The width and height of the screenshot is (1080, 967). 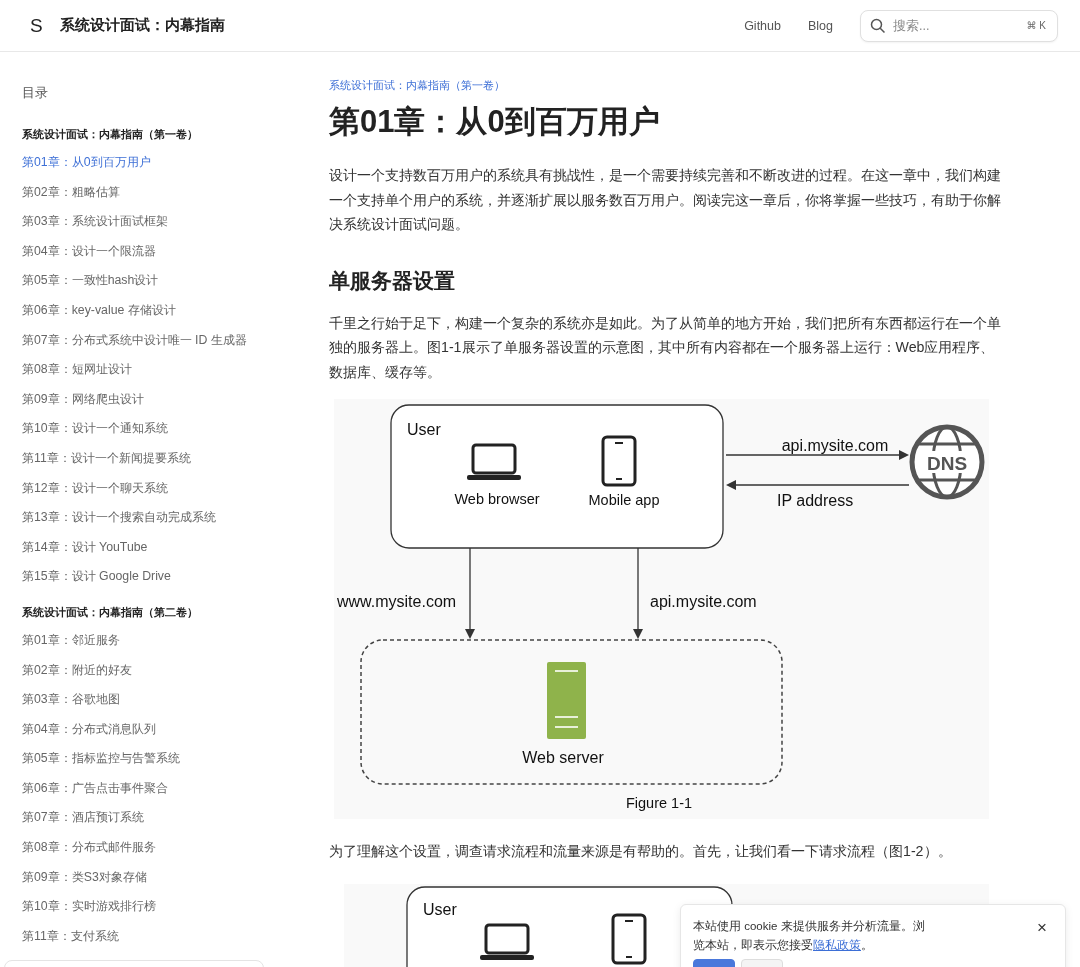 What do you see at coordinates (815, 500) in the screenshot?
I see `diagram-label: IP address` at bounding box center [815, 500].